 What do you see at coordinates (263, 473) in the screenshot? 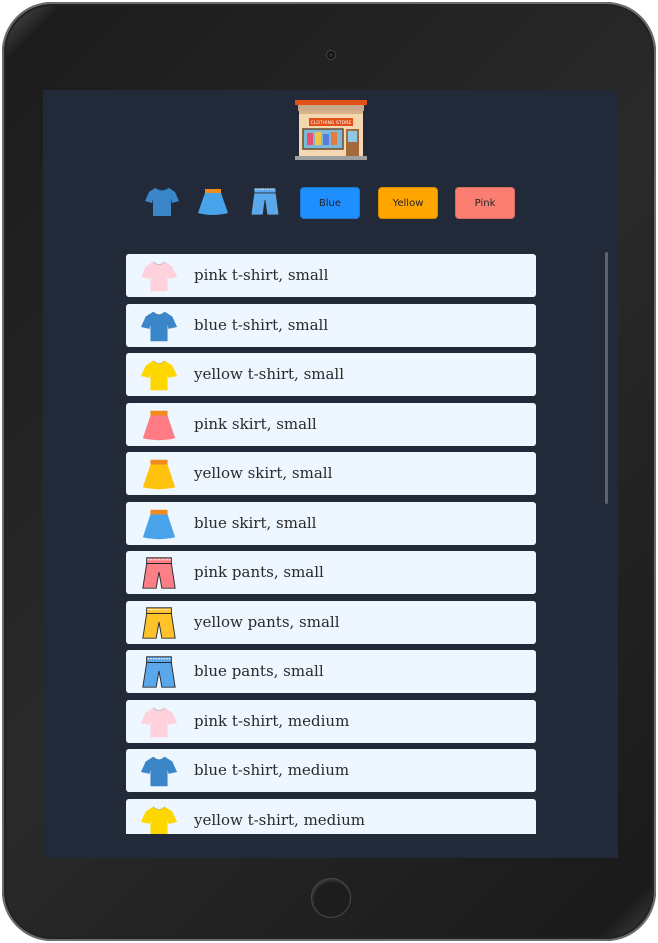
I see `list-item-label: yellow skirt, small` at bounding box center [263, 473].